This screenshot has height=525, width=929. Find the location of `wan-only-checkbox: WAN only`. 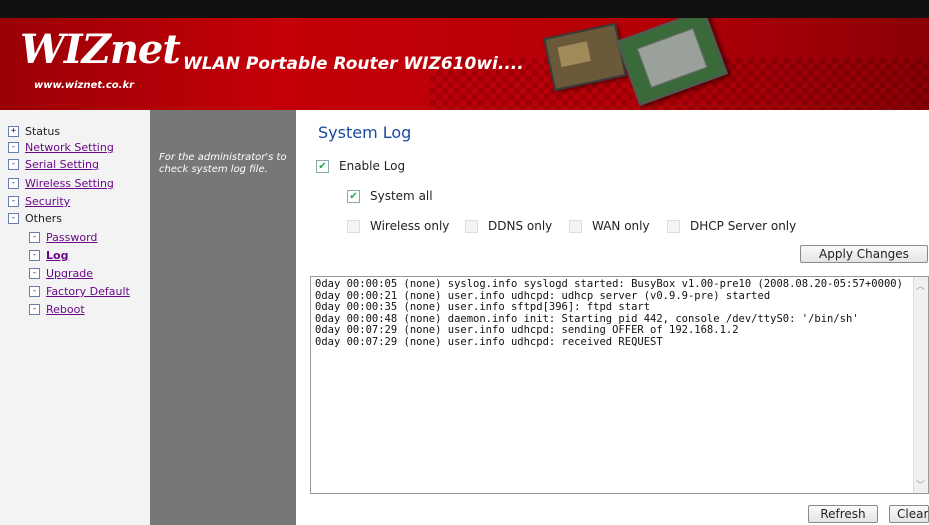

wan-only-checkbox: WAN only is located at coordinates (609, 226).